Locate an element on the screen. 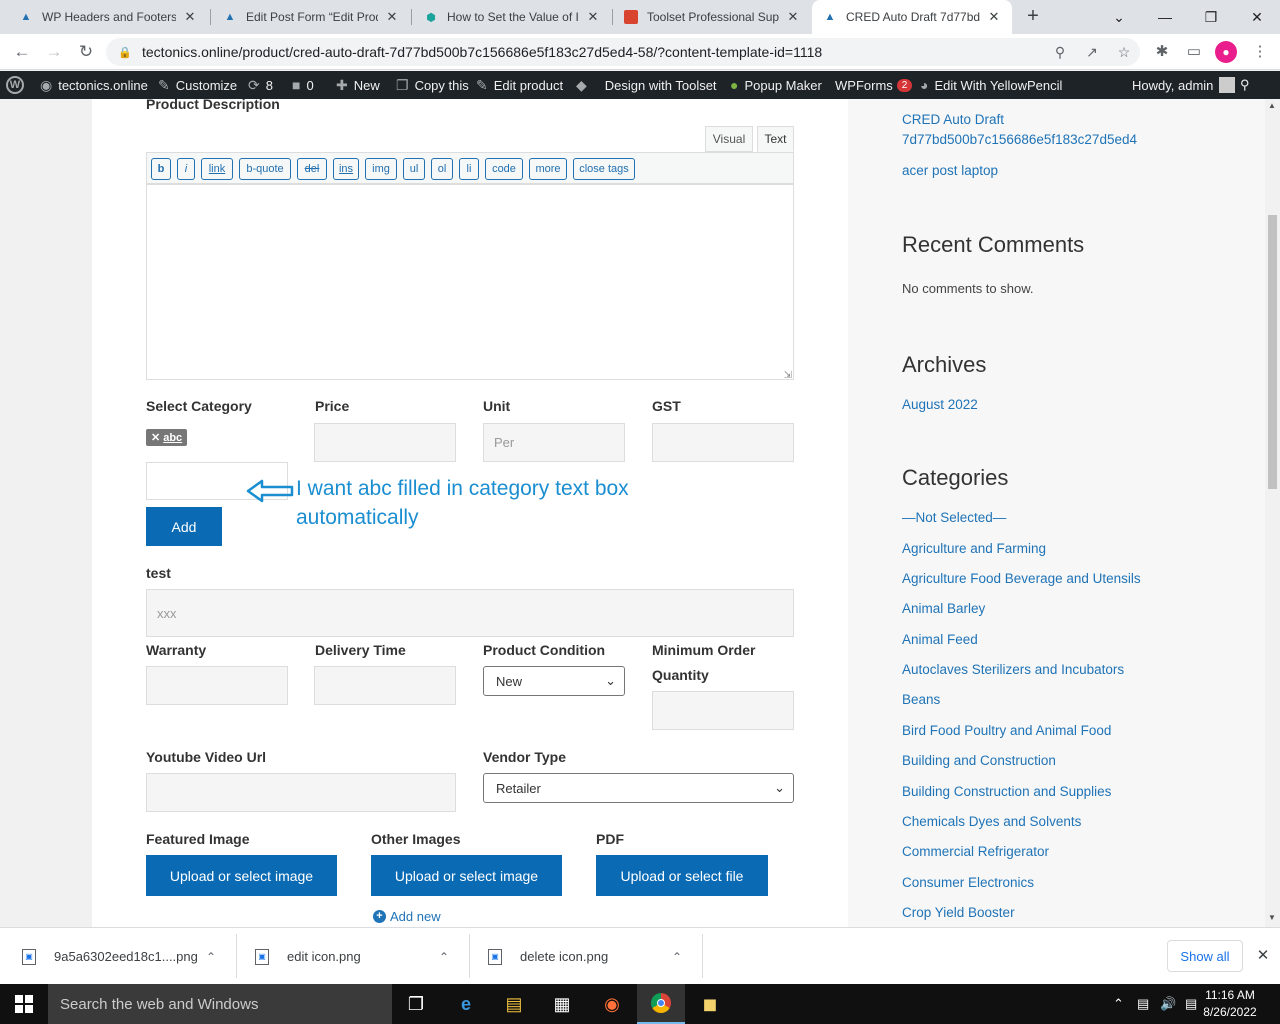 Image resolution: width=1280 pixels, height=1024 pixels. extensions-icon: ✱ is located at coordinates (1162, 52).